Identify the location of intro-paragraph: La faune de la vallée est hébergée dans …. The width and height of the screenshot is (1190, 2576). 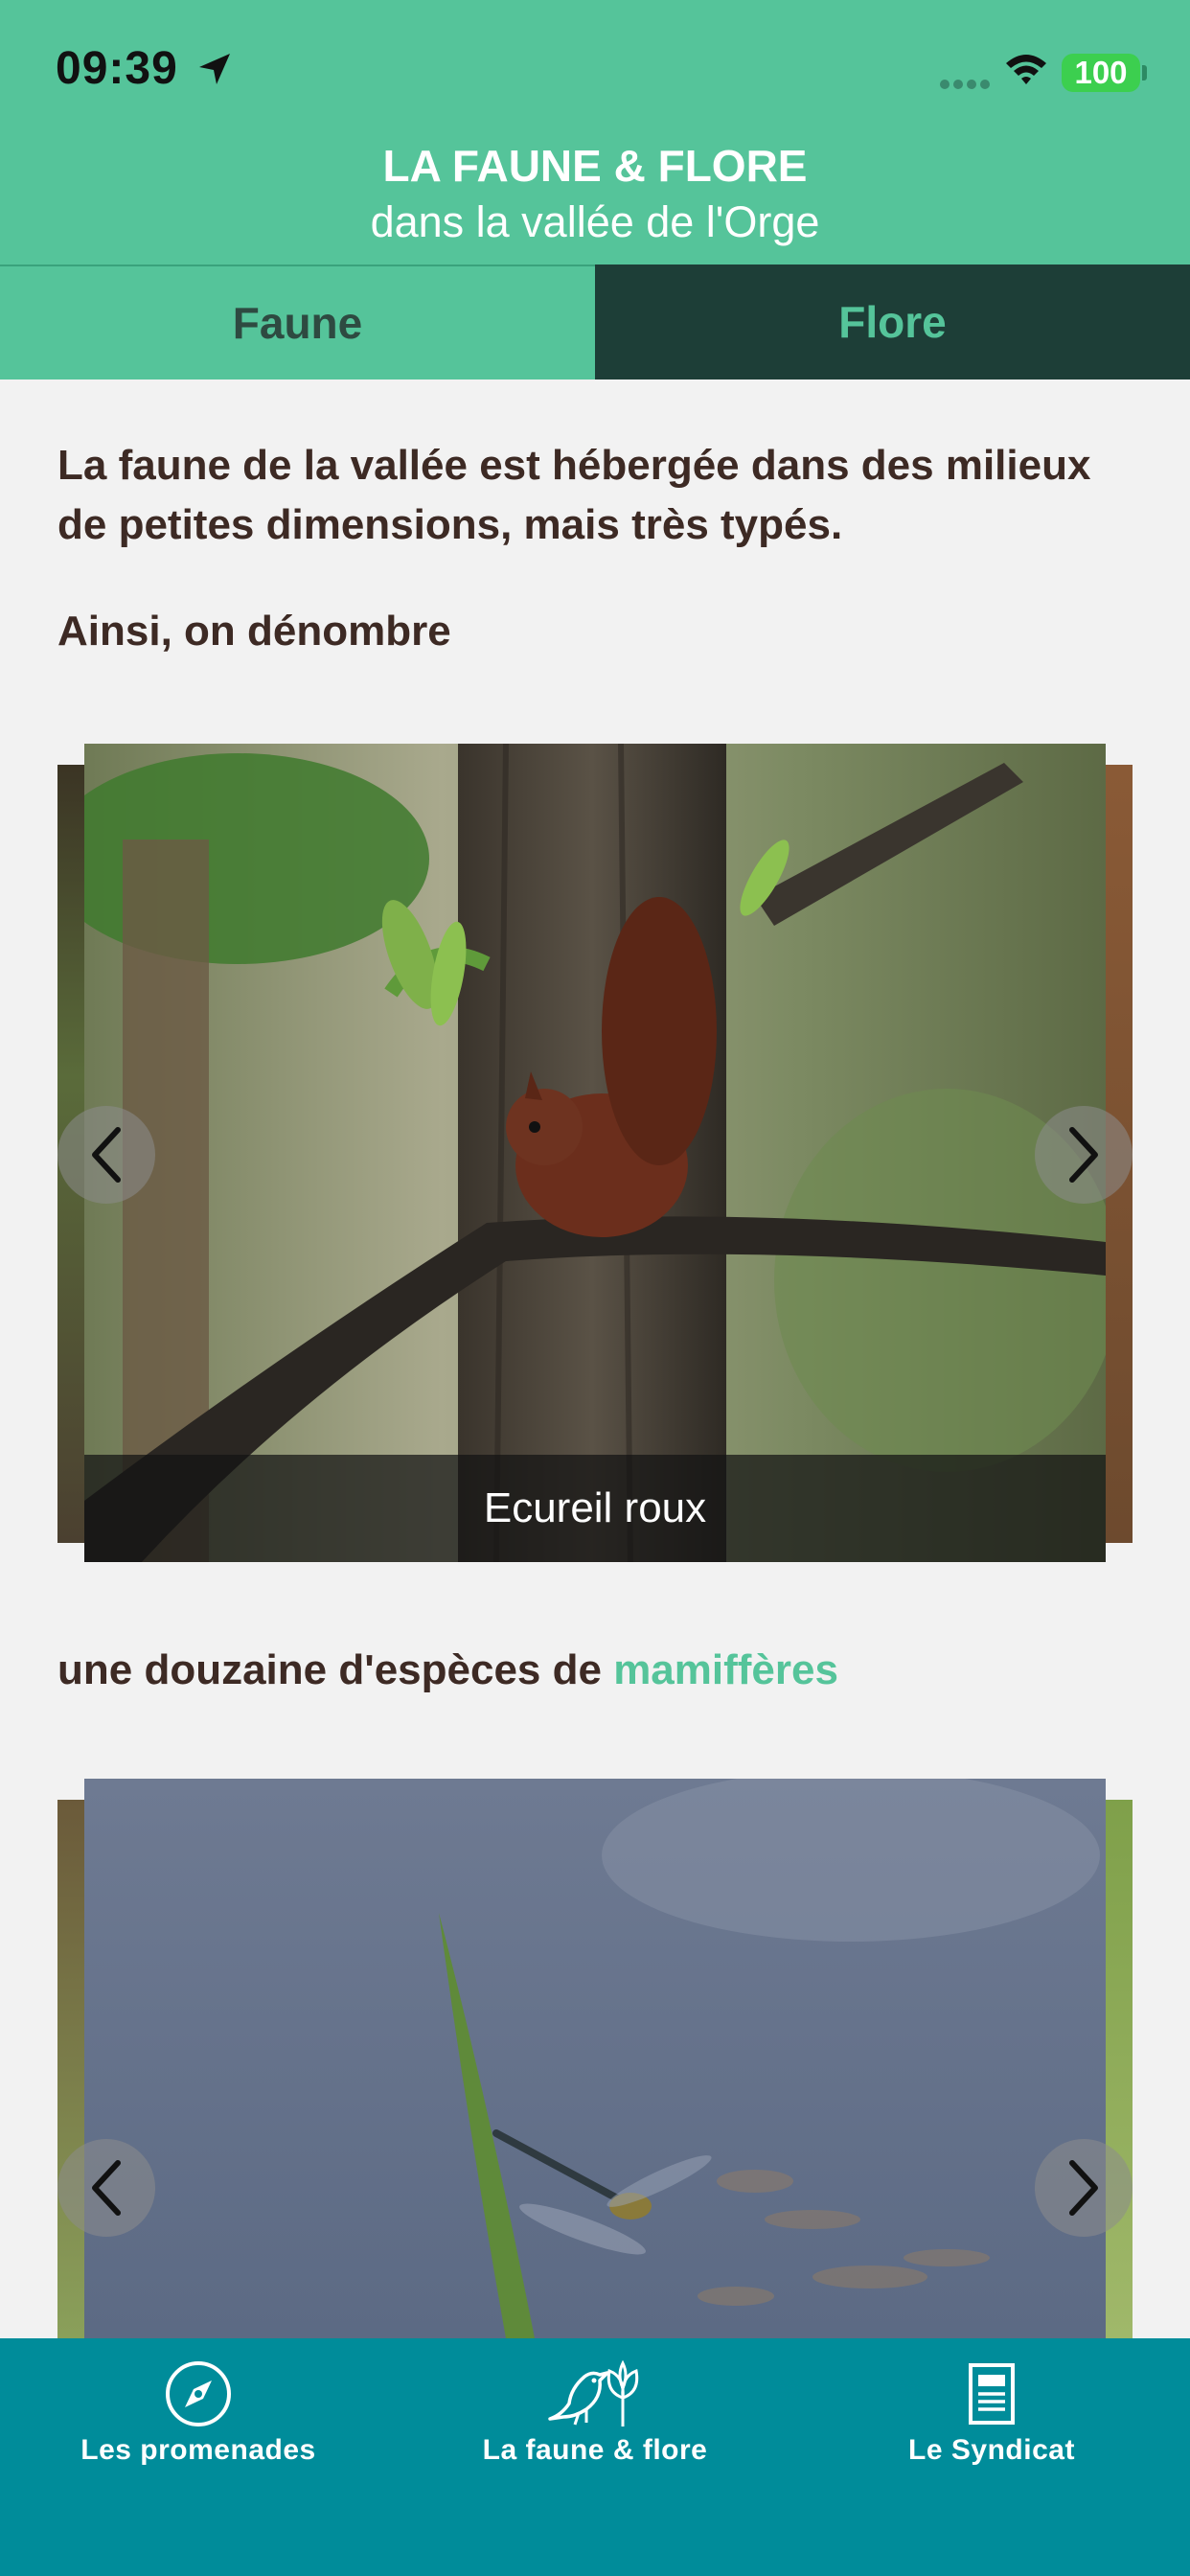
(574, 495).